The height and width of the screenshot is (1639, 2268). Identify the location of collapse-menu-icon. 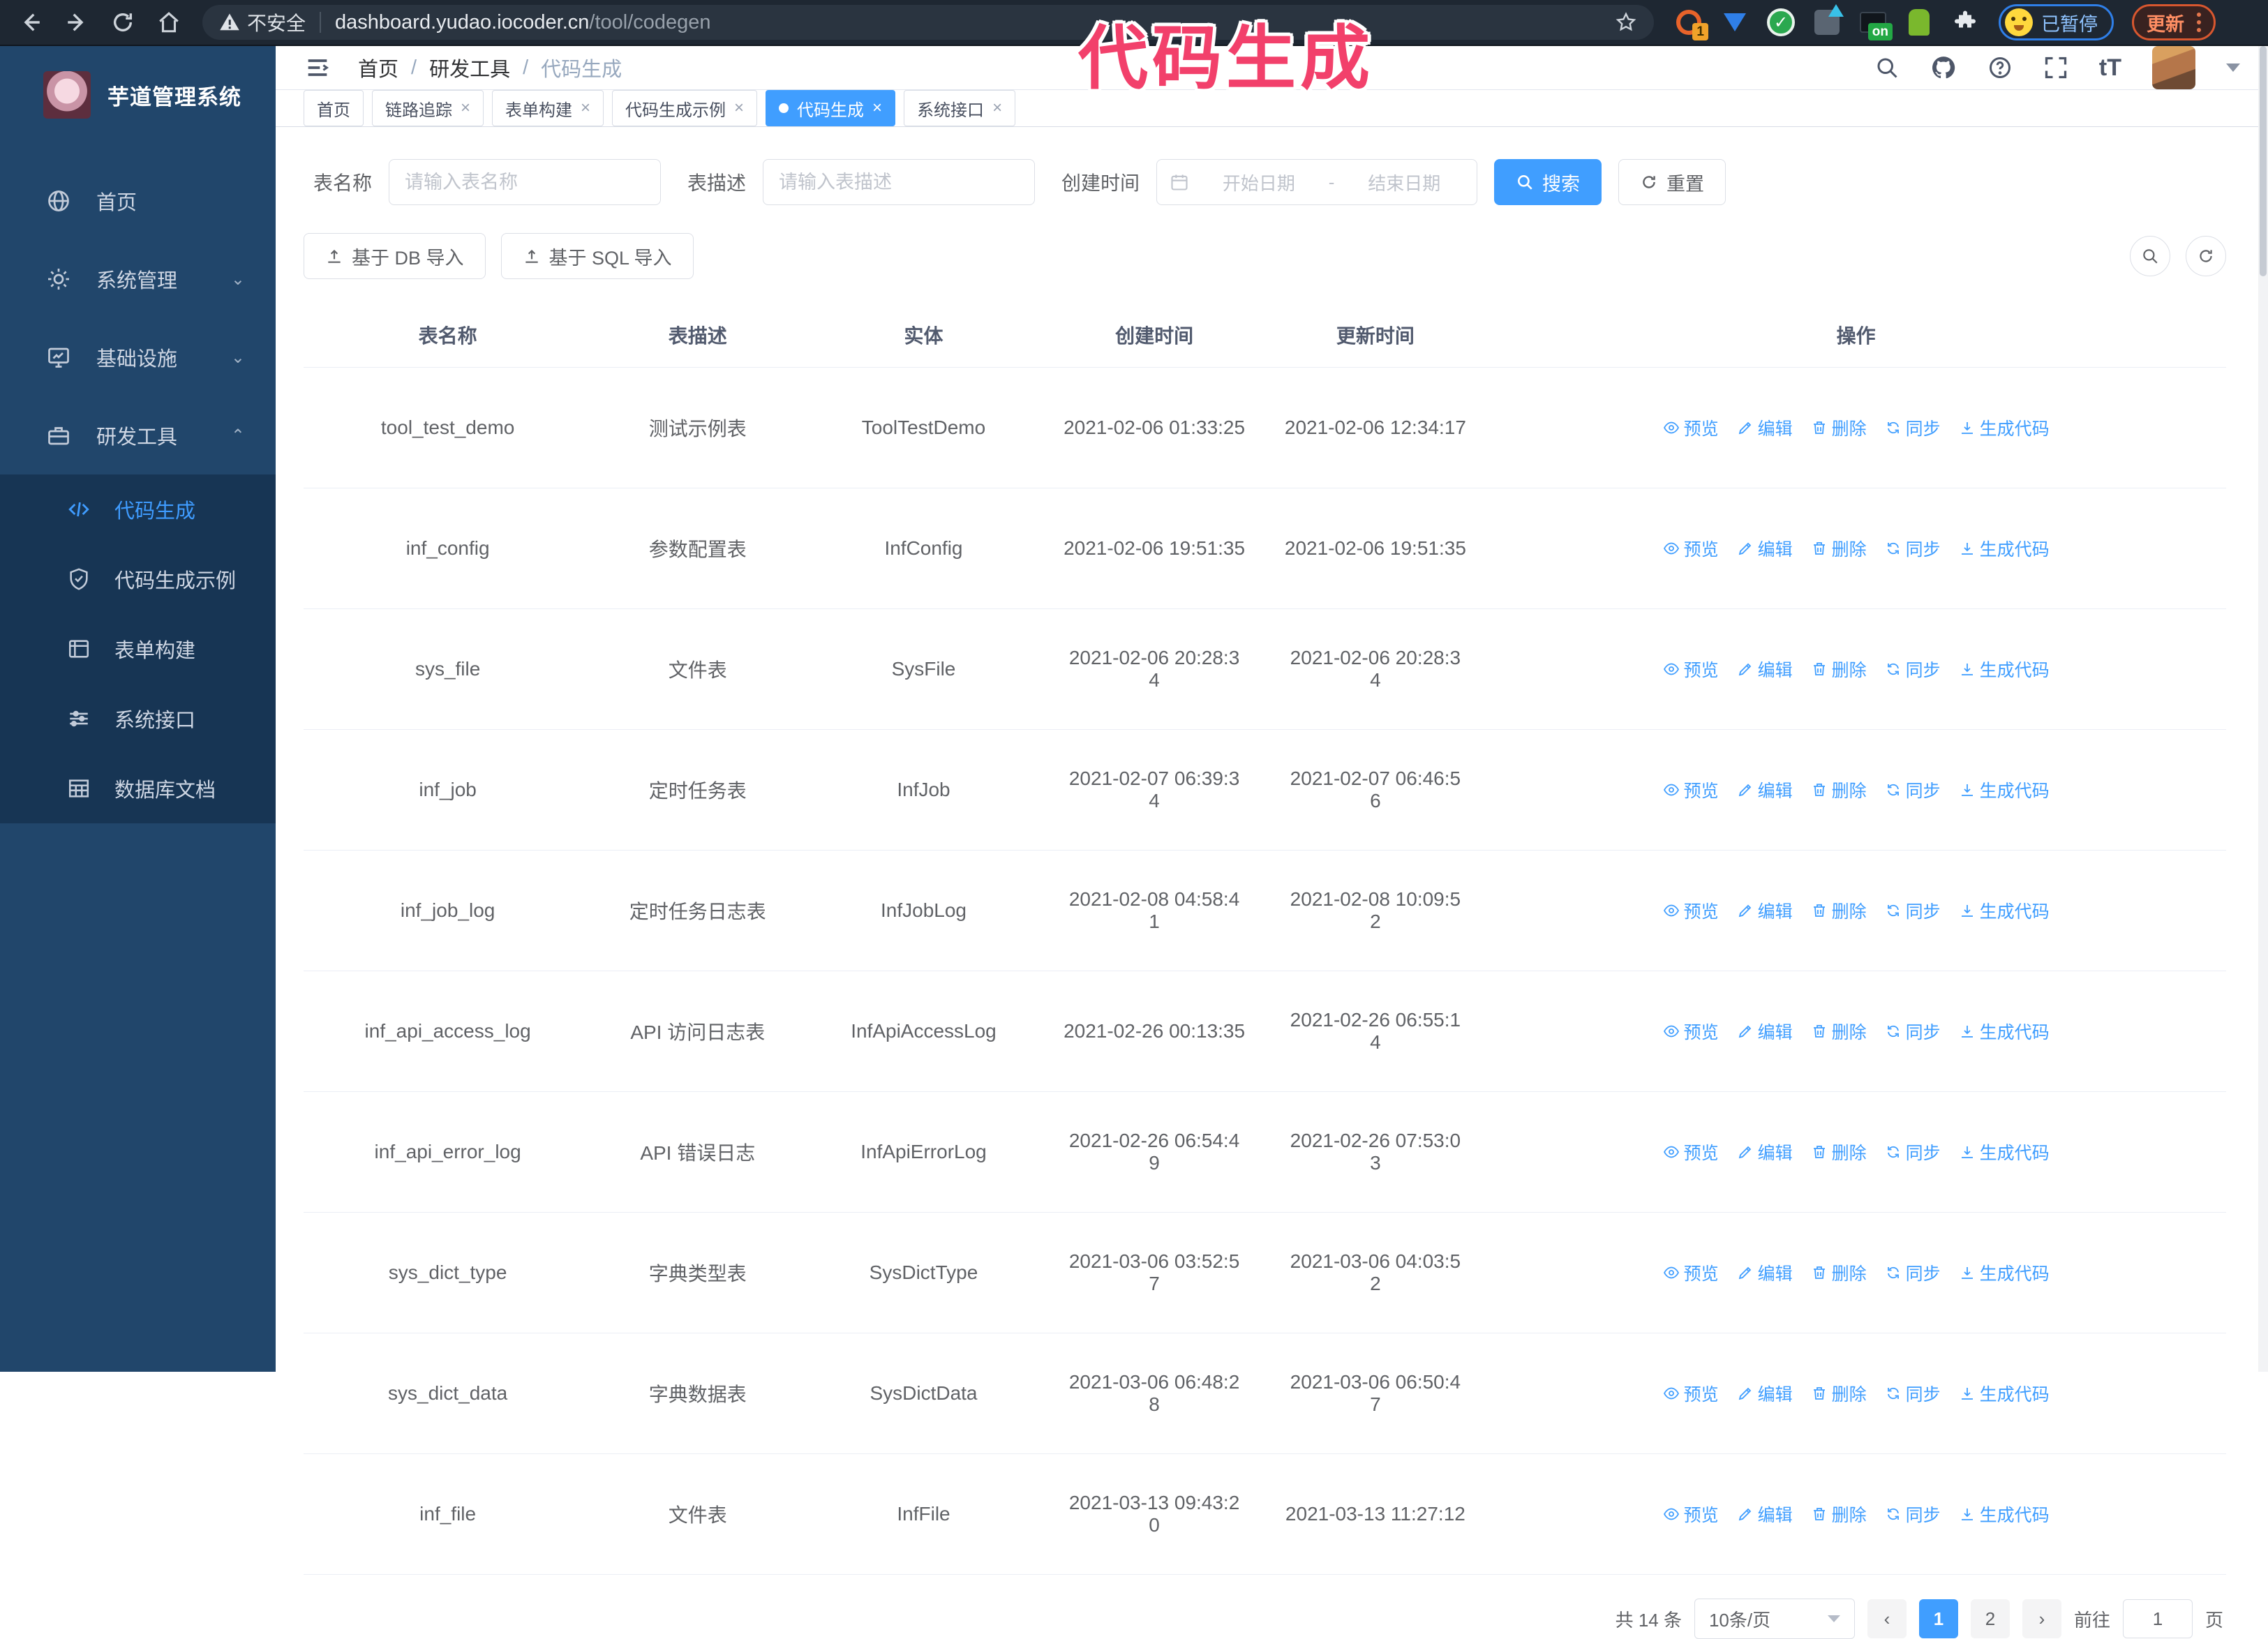
(317, 68).